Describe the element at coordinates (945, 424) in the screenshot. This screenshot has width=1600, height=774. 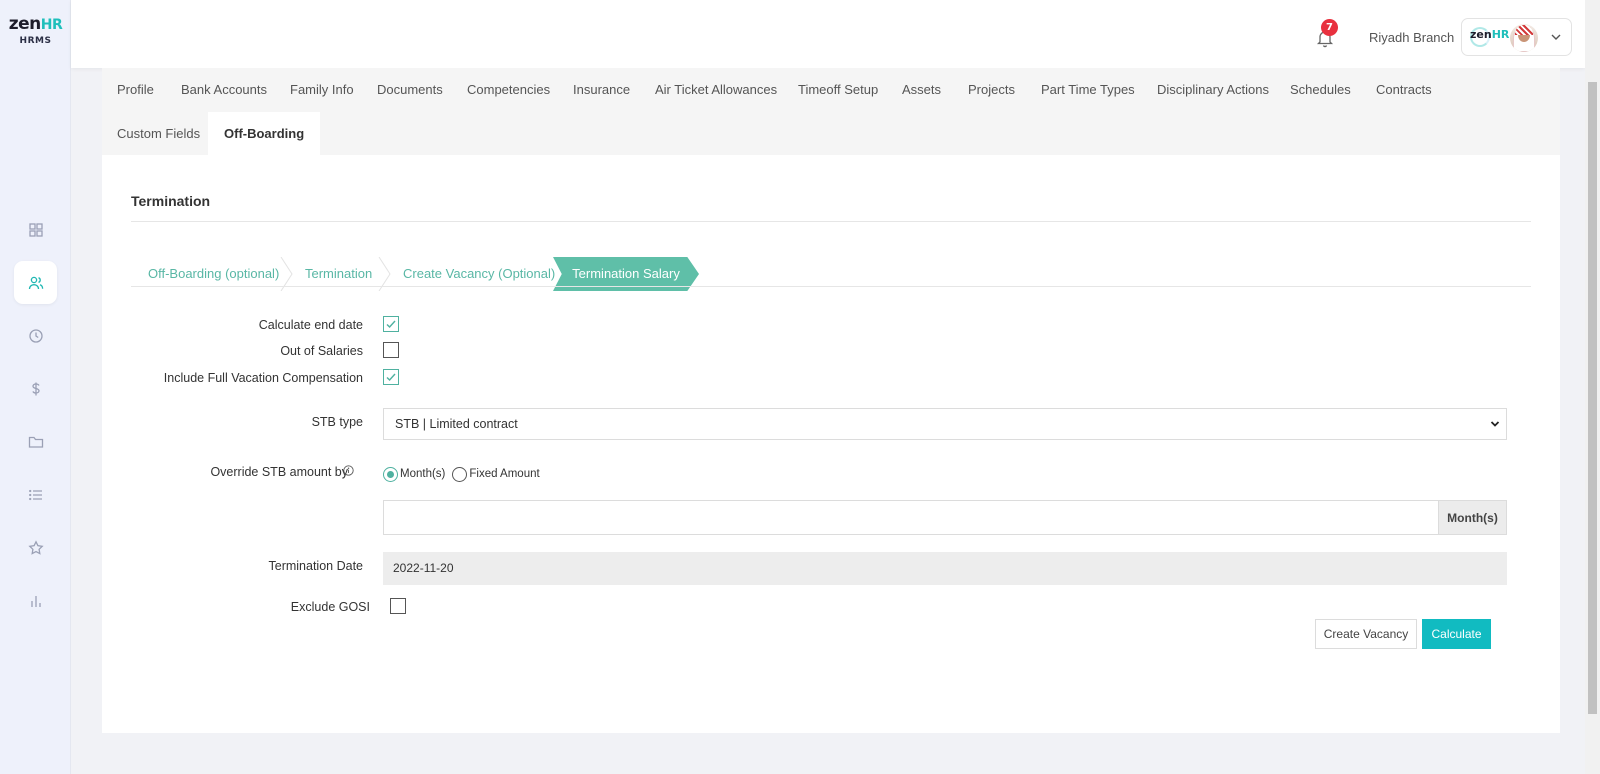
I see `stb-type-select: STB | Limited contract` at that location.